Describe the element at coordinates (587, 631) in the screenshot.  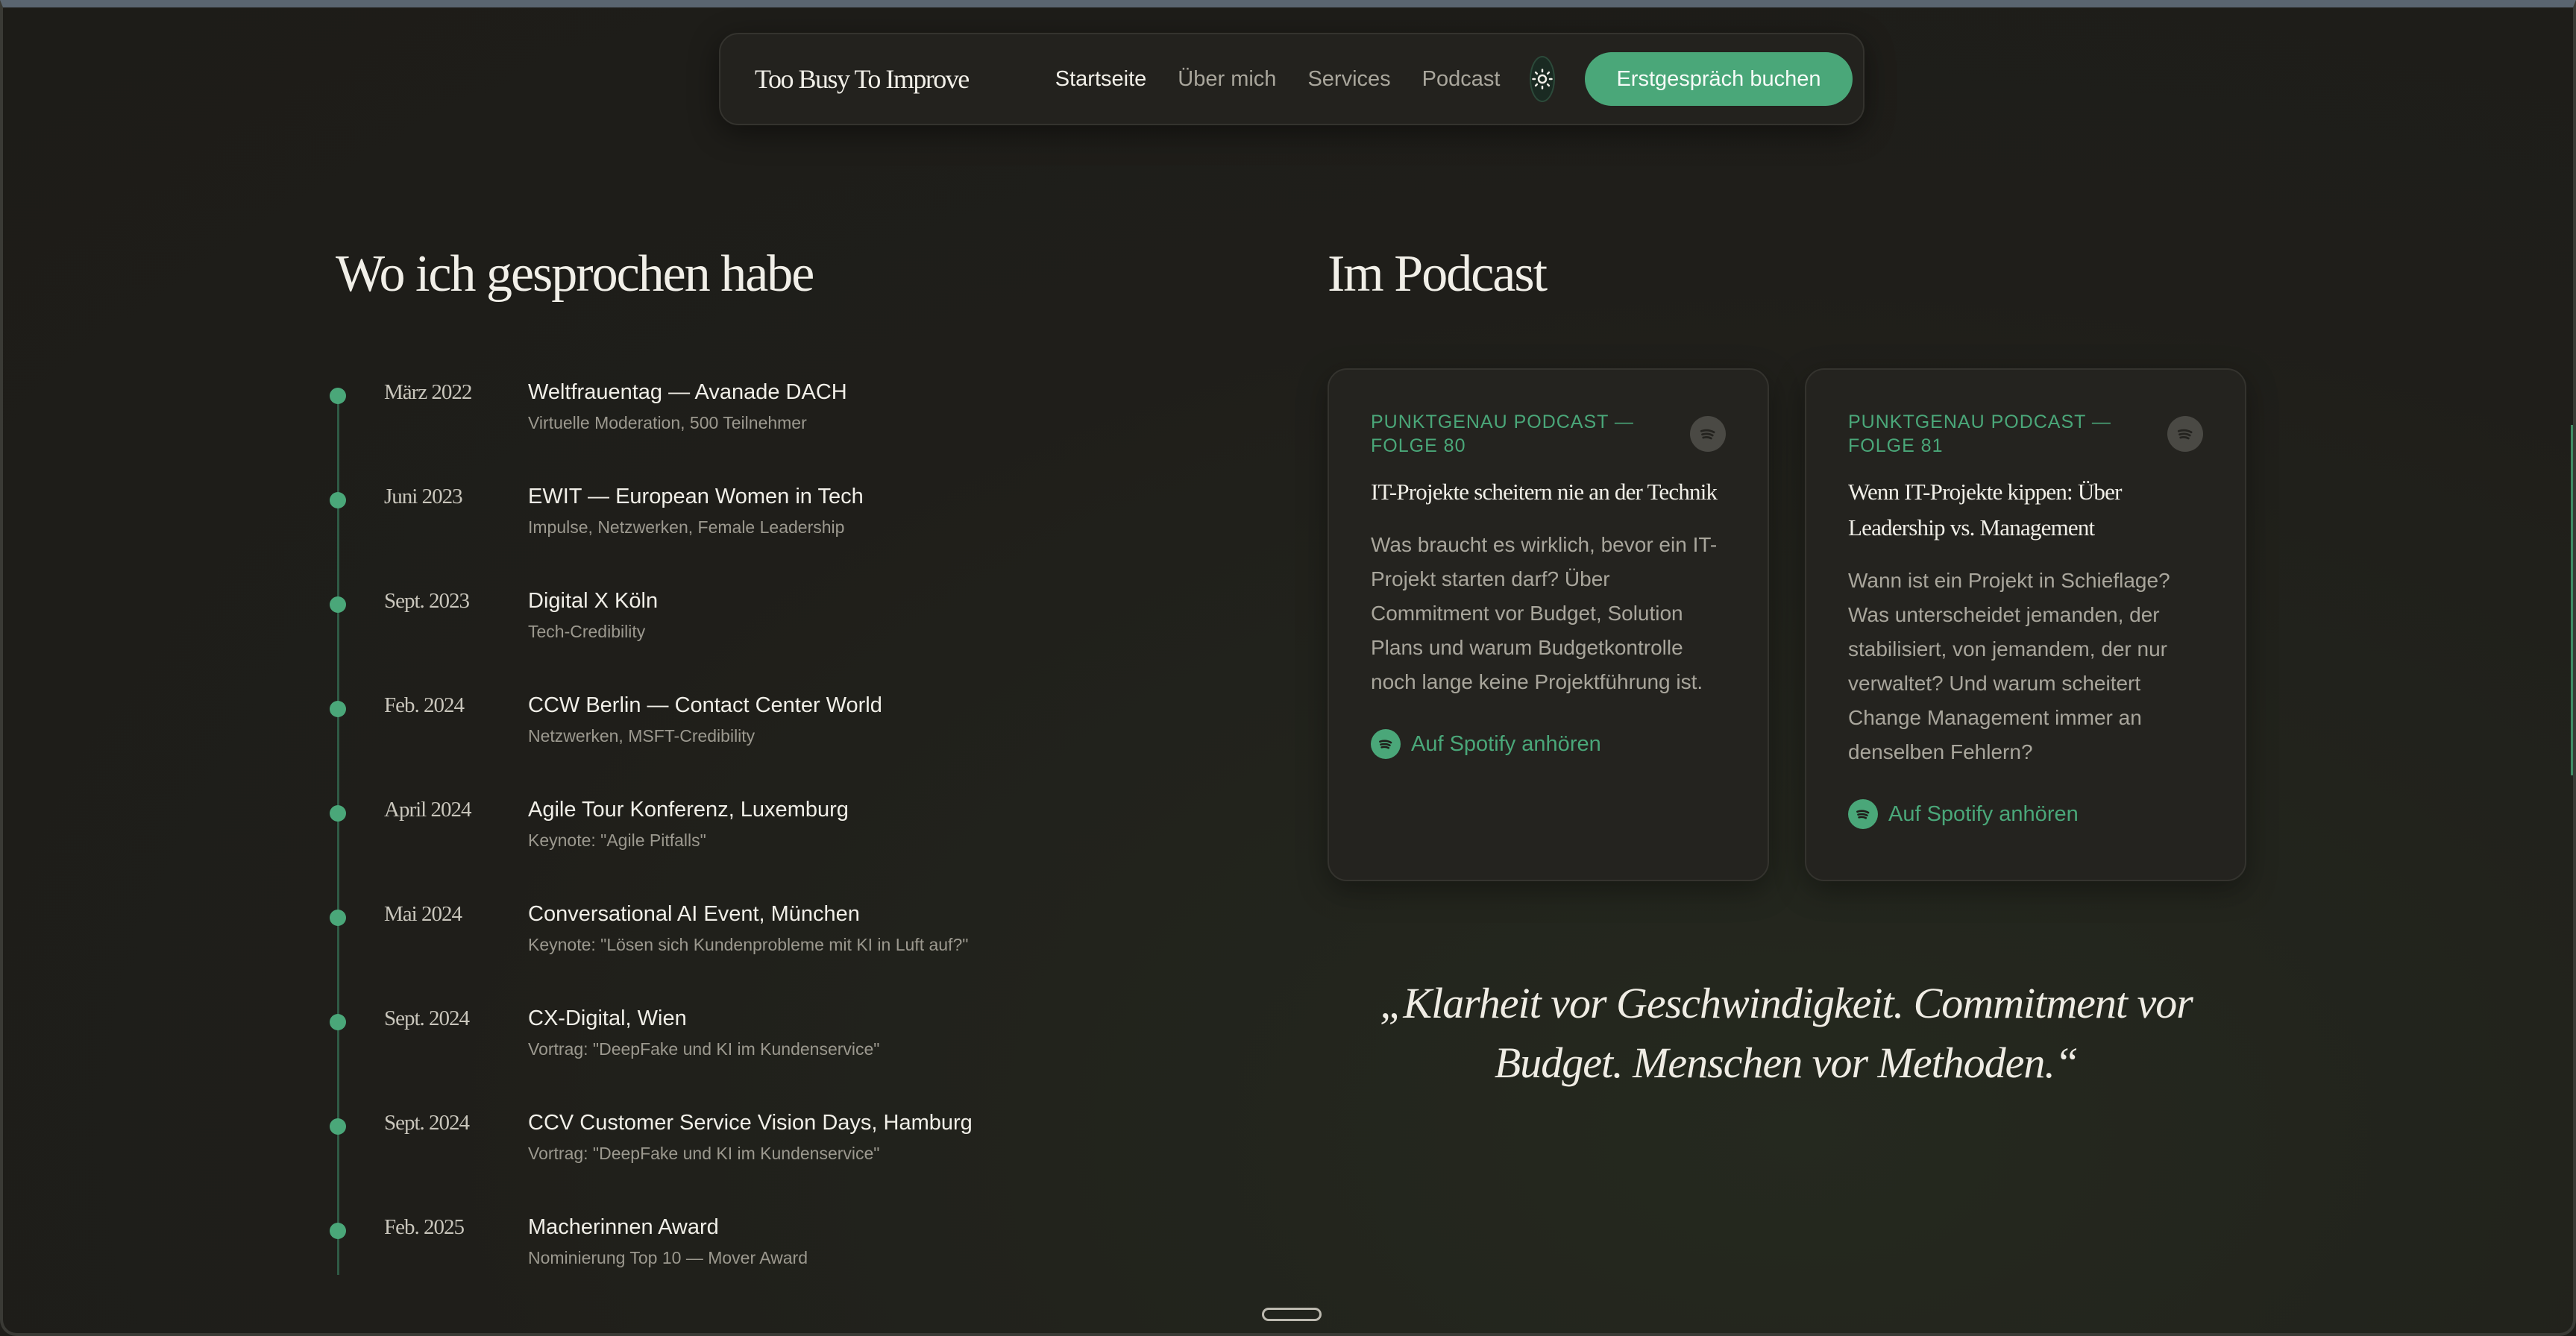
I see `talk-subtitle: Tech-Credibility` at that location.